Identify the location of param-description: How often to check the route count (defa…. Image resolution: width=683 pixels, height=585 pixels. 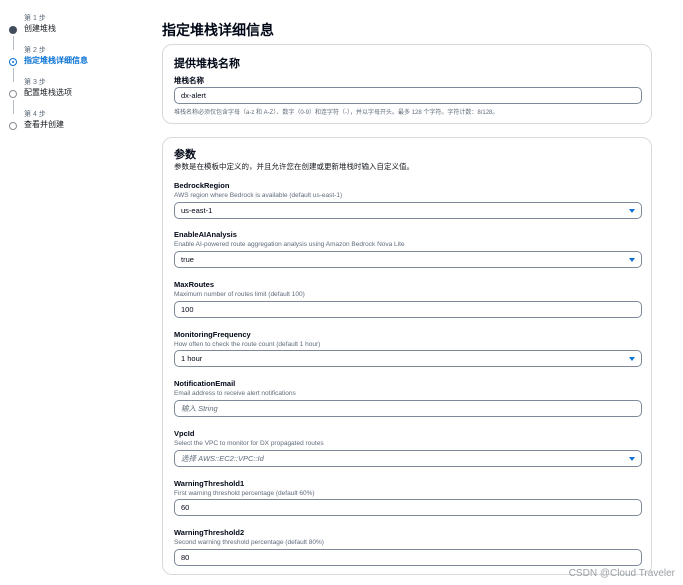
(247, 344).